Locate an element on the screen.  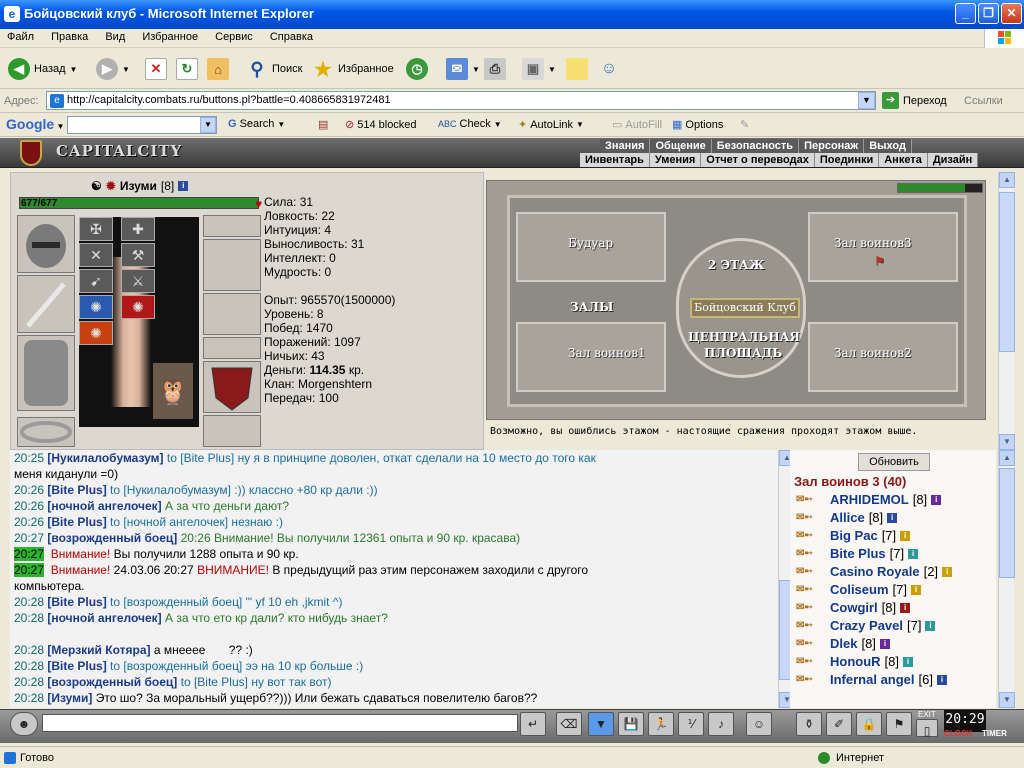
translit-button: ⅟ is located at coordinates (691, 724).